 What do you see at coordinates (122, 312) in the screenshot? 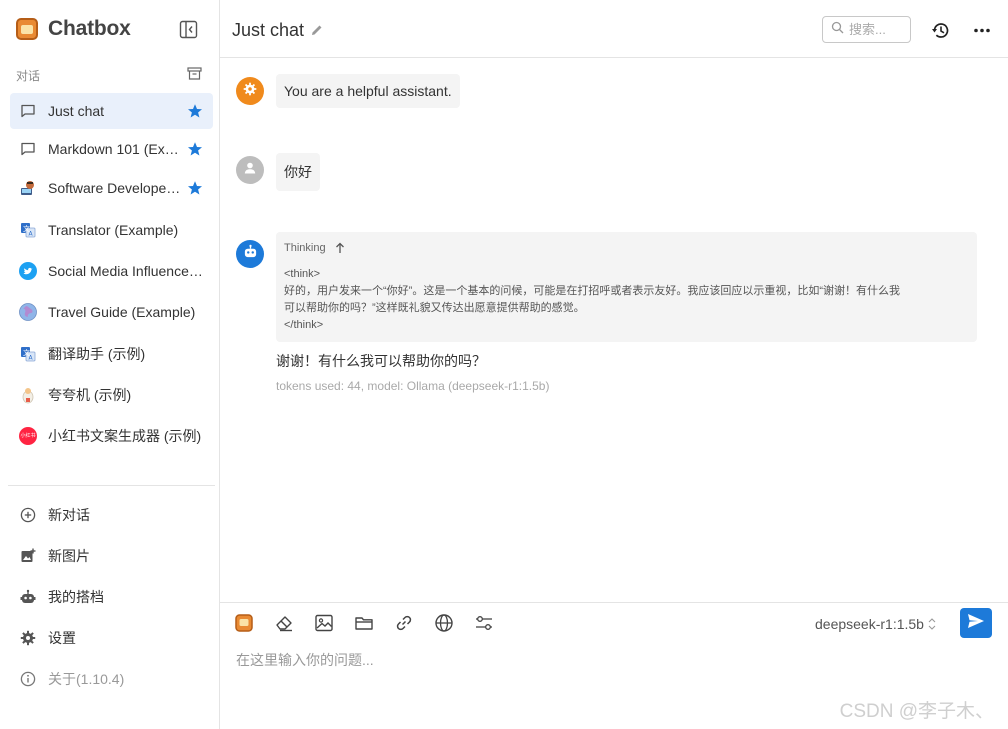
I see `conversation-label: Travel Guide (Example)` at bounding box center [122, 312].